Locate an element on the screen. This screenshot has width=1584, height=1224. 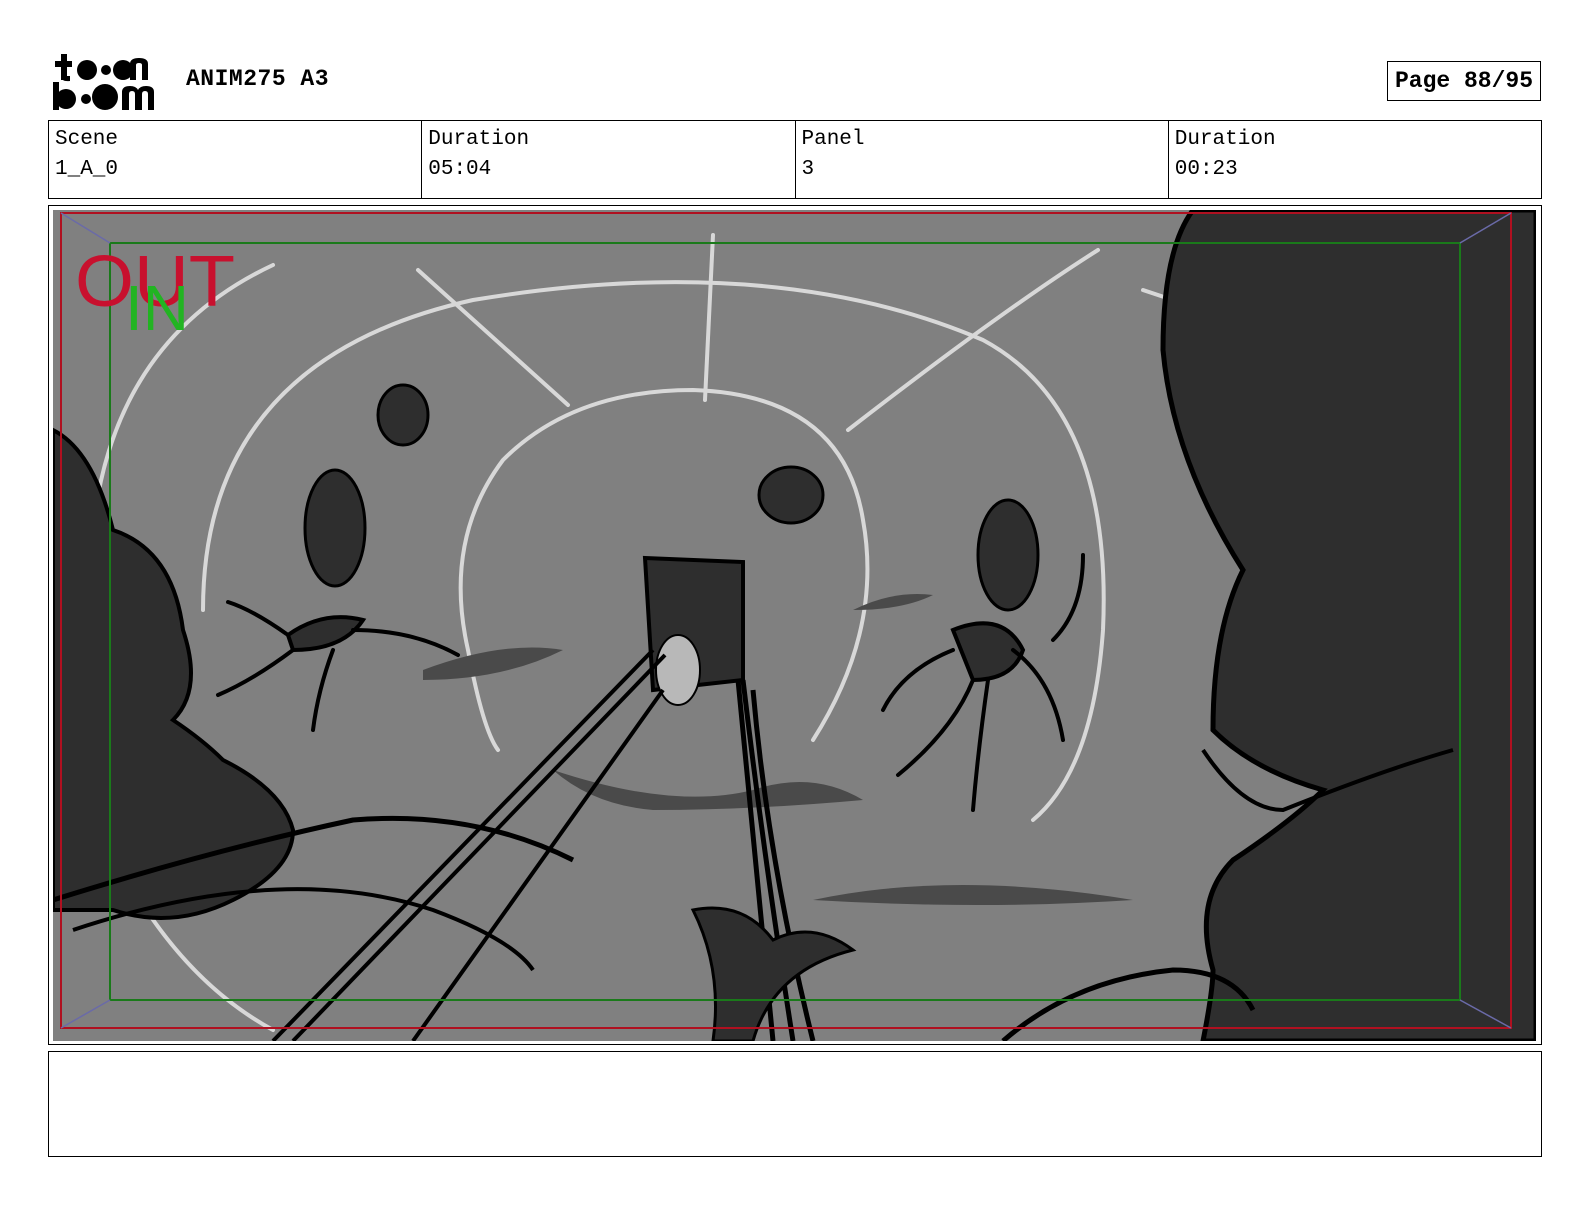
toon-boom-logo is located at coordinates (108, 82).